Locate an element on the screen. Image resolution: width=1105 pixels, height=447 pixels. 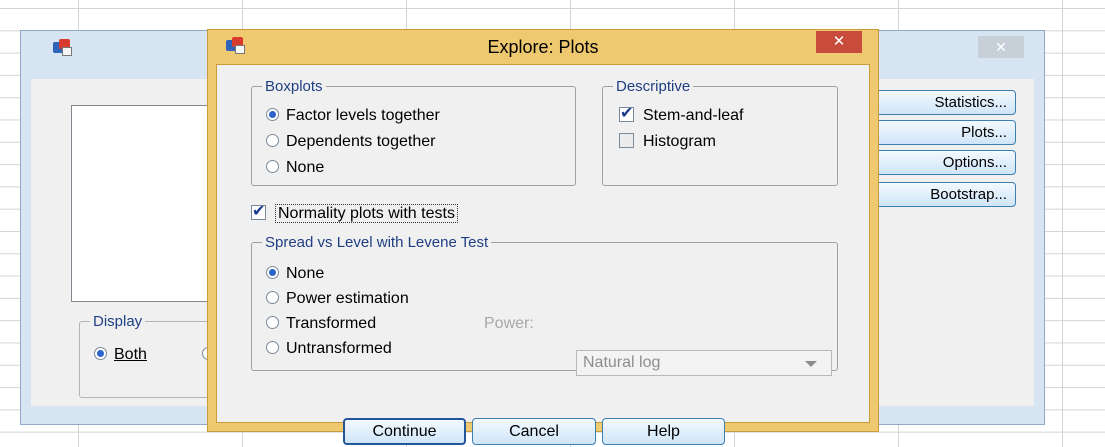
transformed-radio: Transformed is located at coordinates (321, 324).